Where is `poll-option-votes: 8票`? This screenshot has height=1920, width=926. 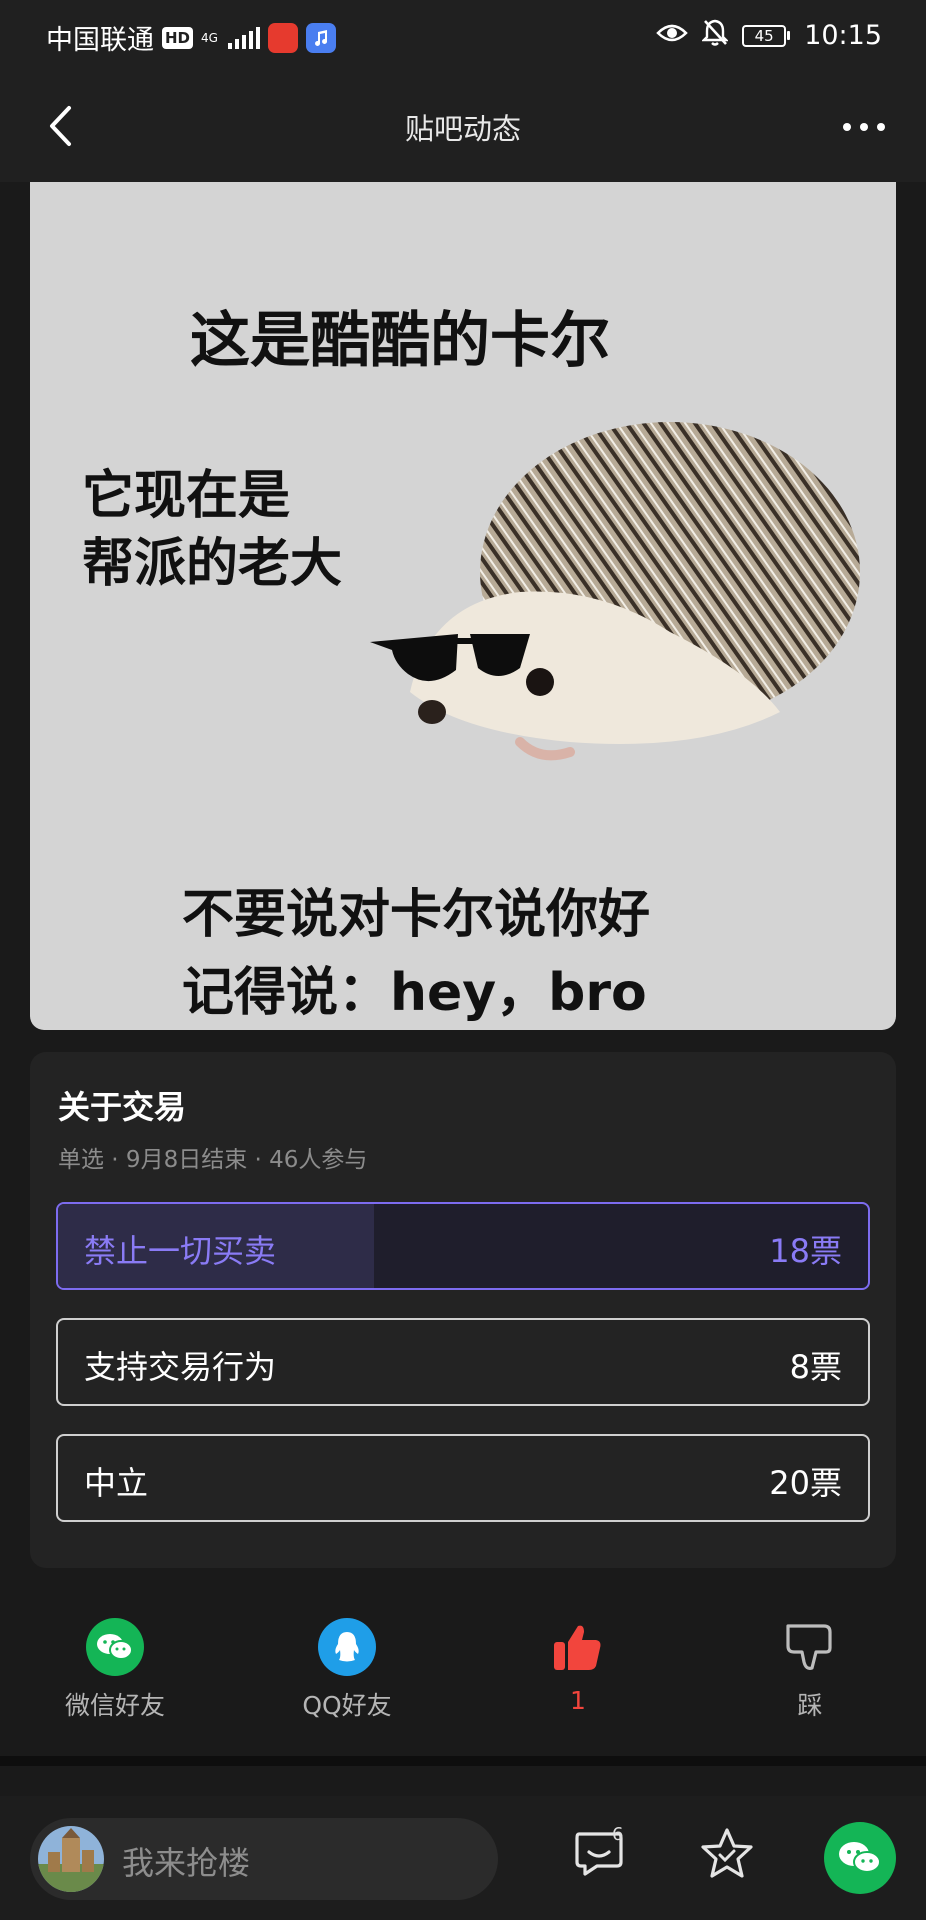 poll-option-votes: 8票 is located at coordinates (815, 1367).